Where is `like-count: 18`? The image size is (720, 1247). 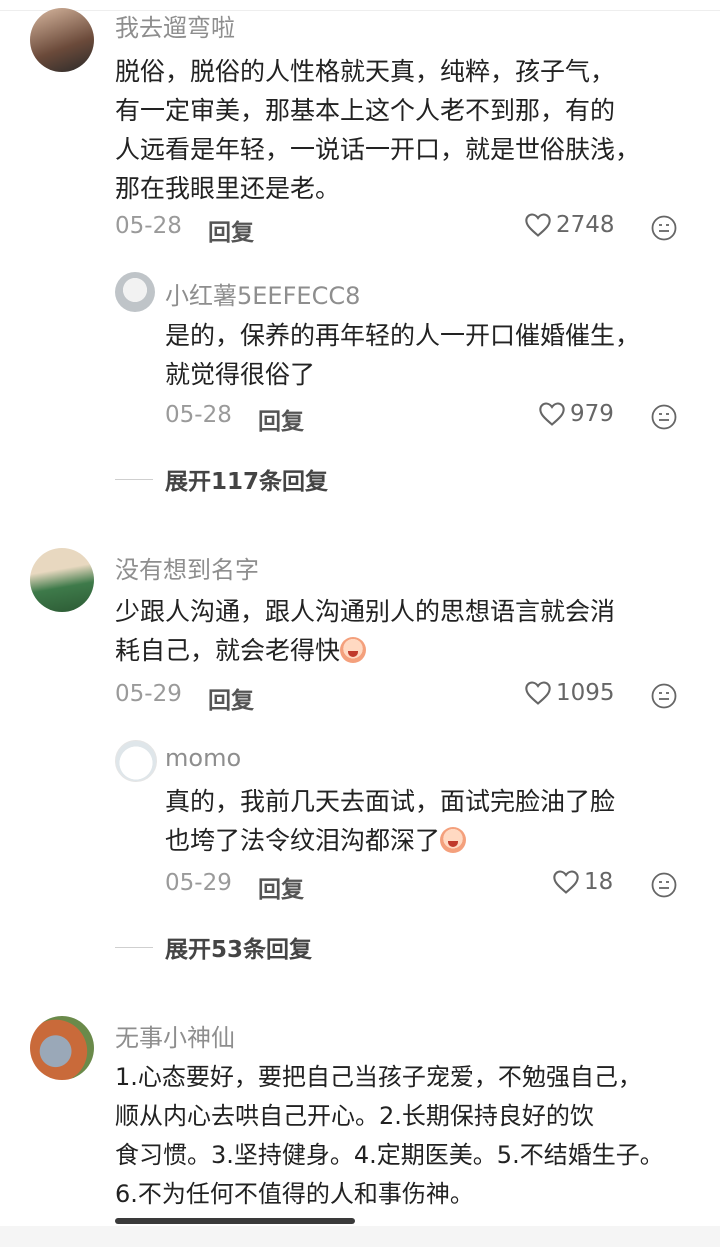
like-count: 18 is located at coordinates (599, 882).